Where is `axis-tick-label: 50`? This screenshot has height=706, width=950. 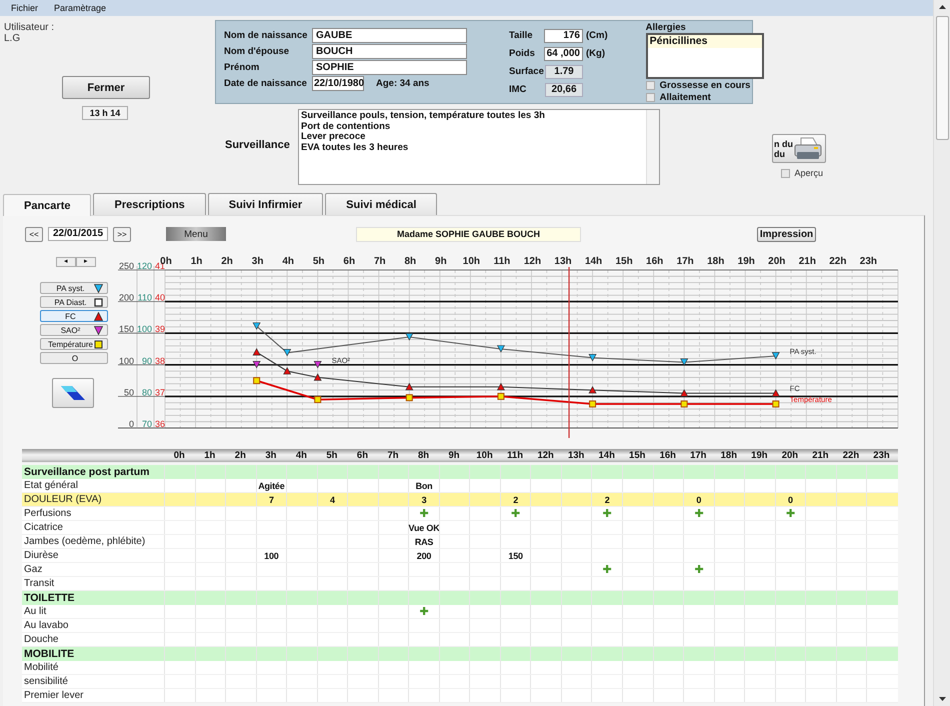
axis-tick-label: 50 is located at coordinates (129, 392).